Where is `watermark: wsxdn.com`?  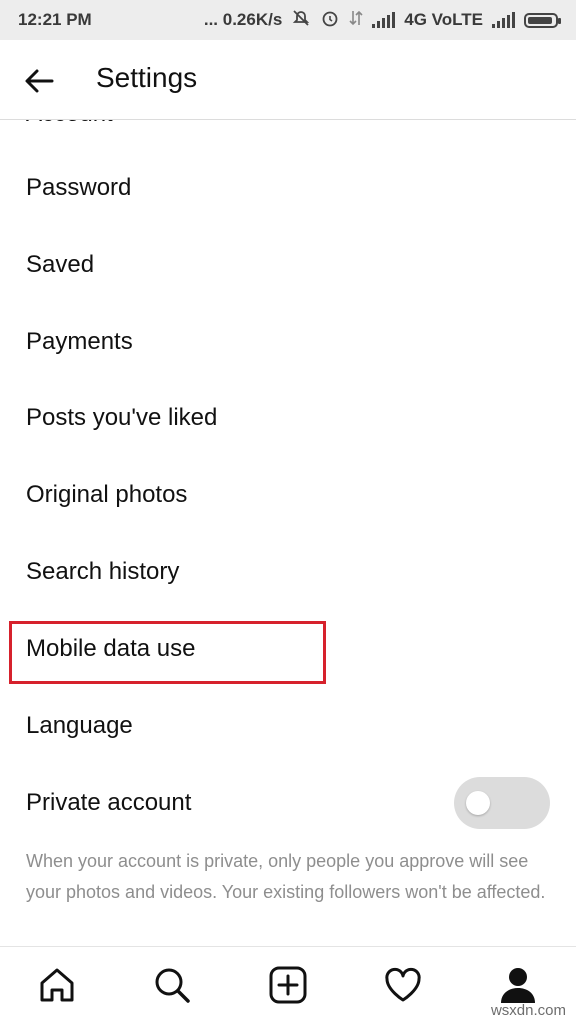 watermark: wsxdn.com is located at coordinates (528, 1010).